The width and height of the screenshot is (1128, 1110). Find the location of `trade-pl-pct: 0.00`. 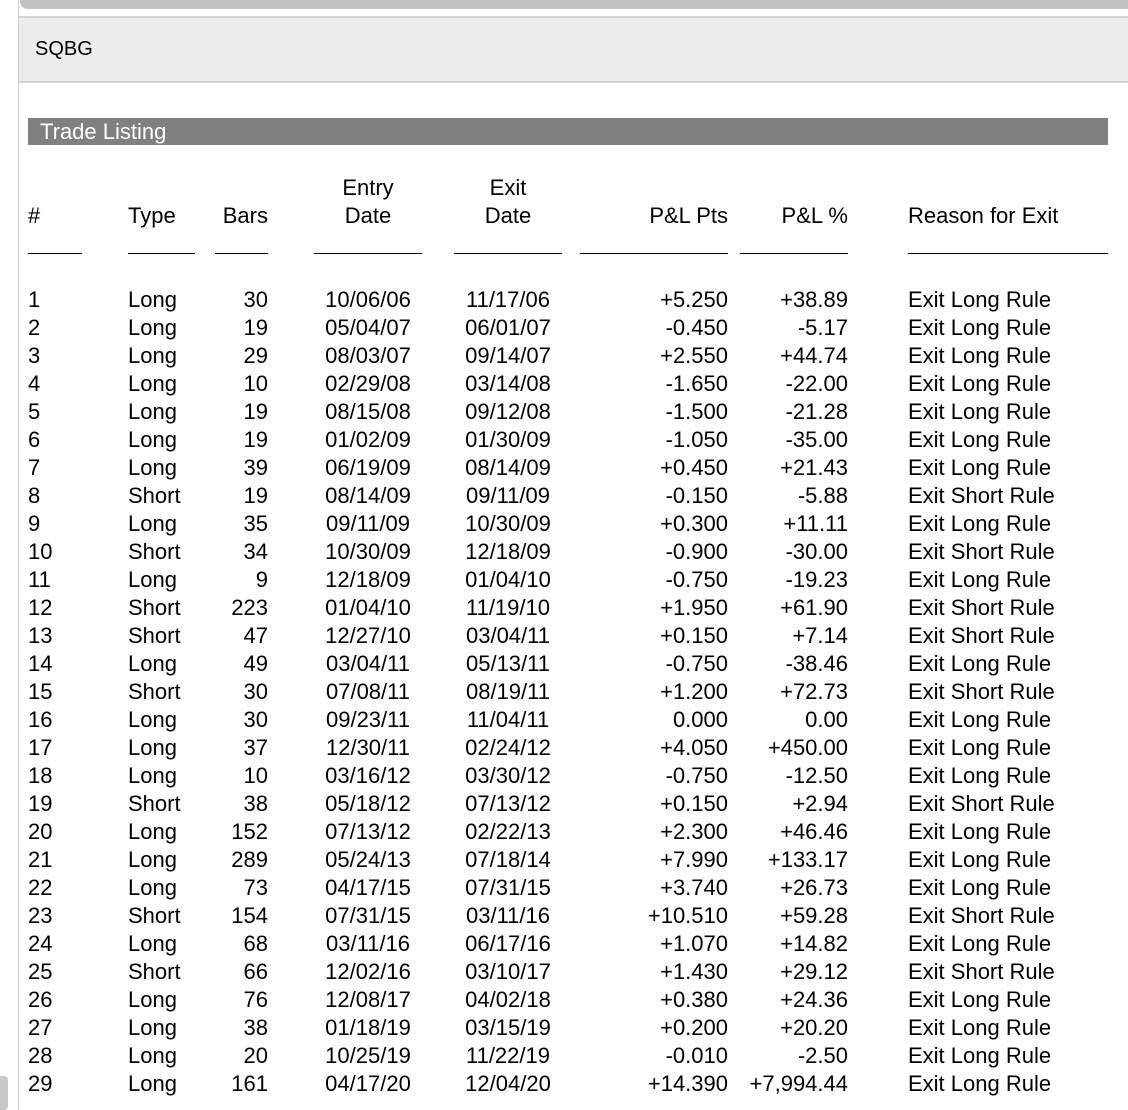

trade-pl-pct: 0.00 is located at coordinates (826, 719).